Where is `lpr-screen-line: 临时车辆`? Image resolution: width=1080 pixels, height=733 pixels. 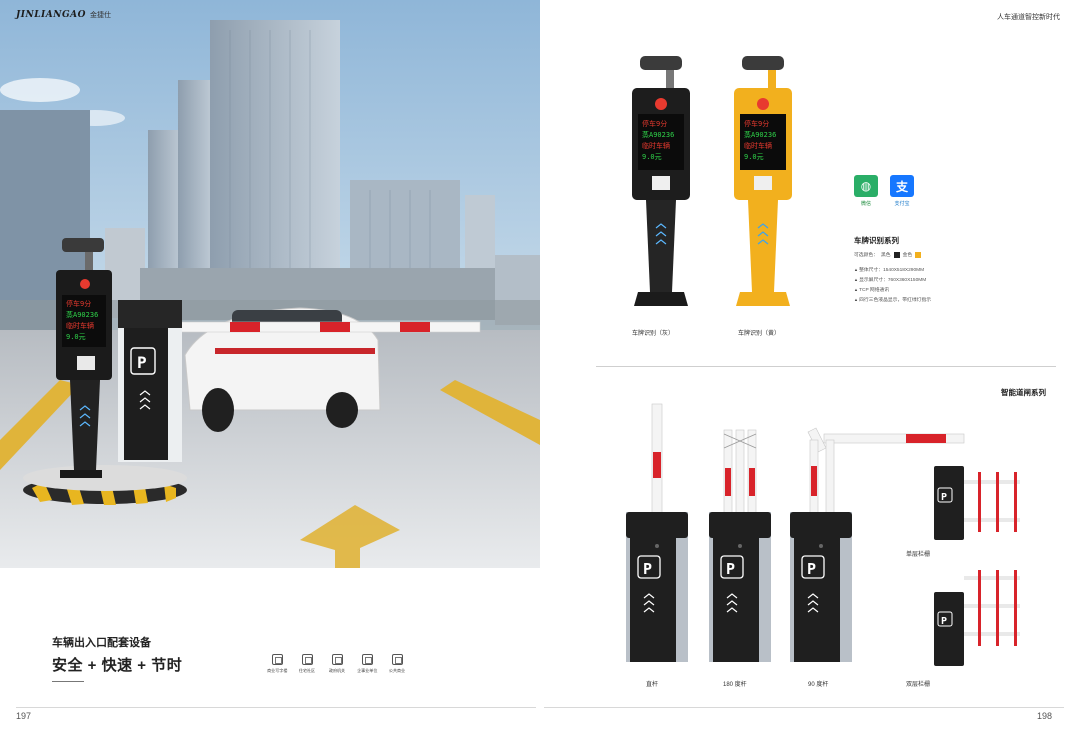 lpr-screen-line: 临时车辆 is located at coordinates (80, 325).